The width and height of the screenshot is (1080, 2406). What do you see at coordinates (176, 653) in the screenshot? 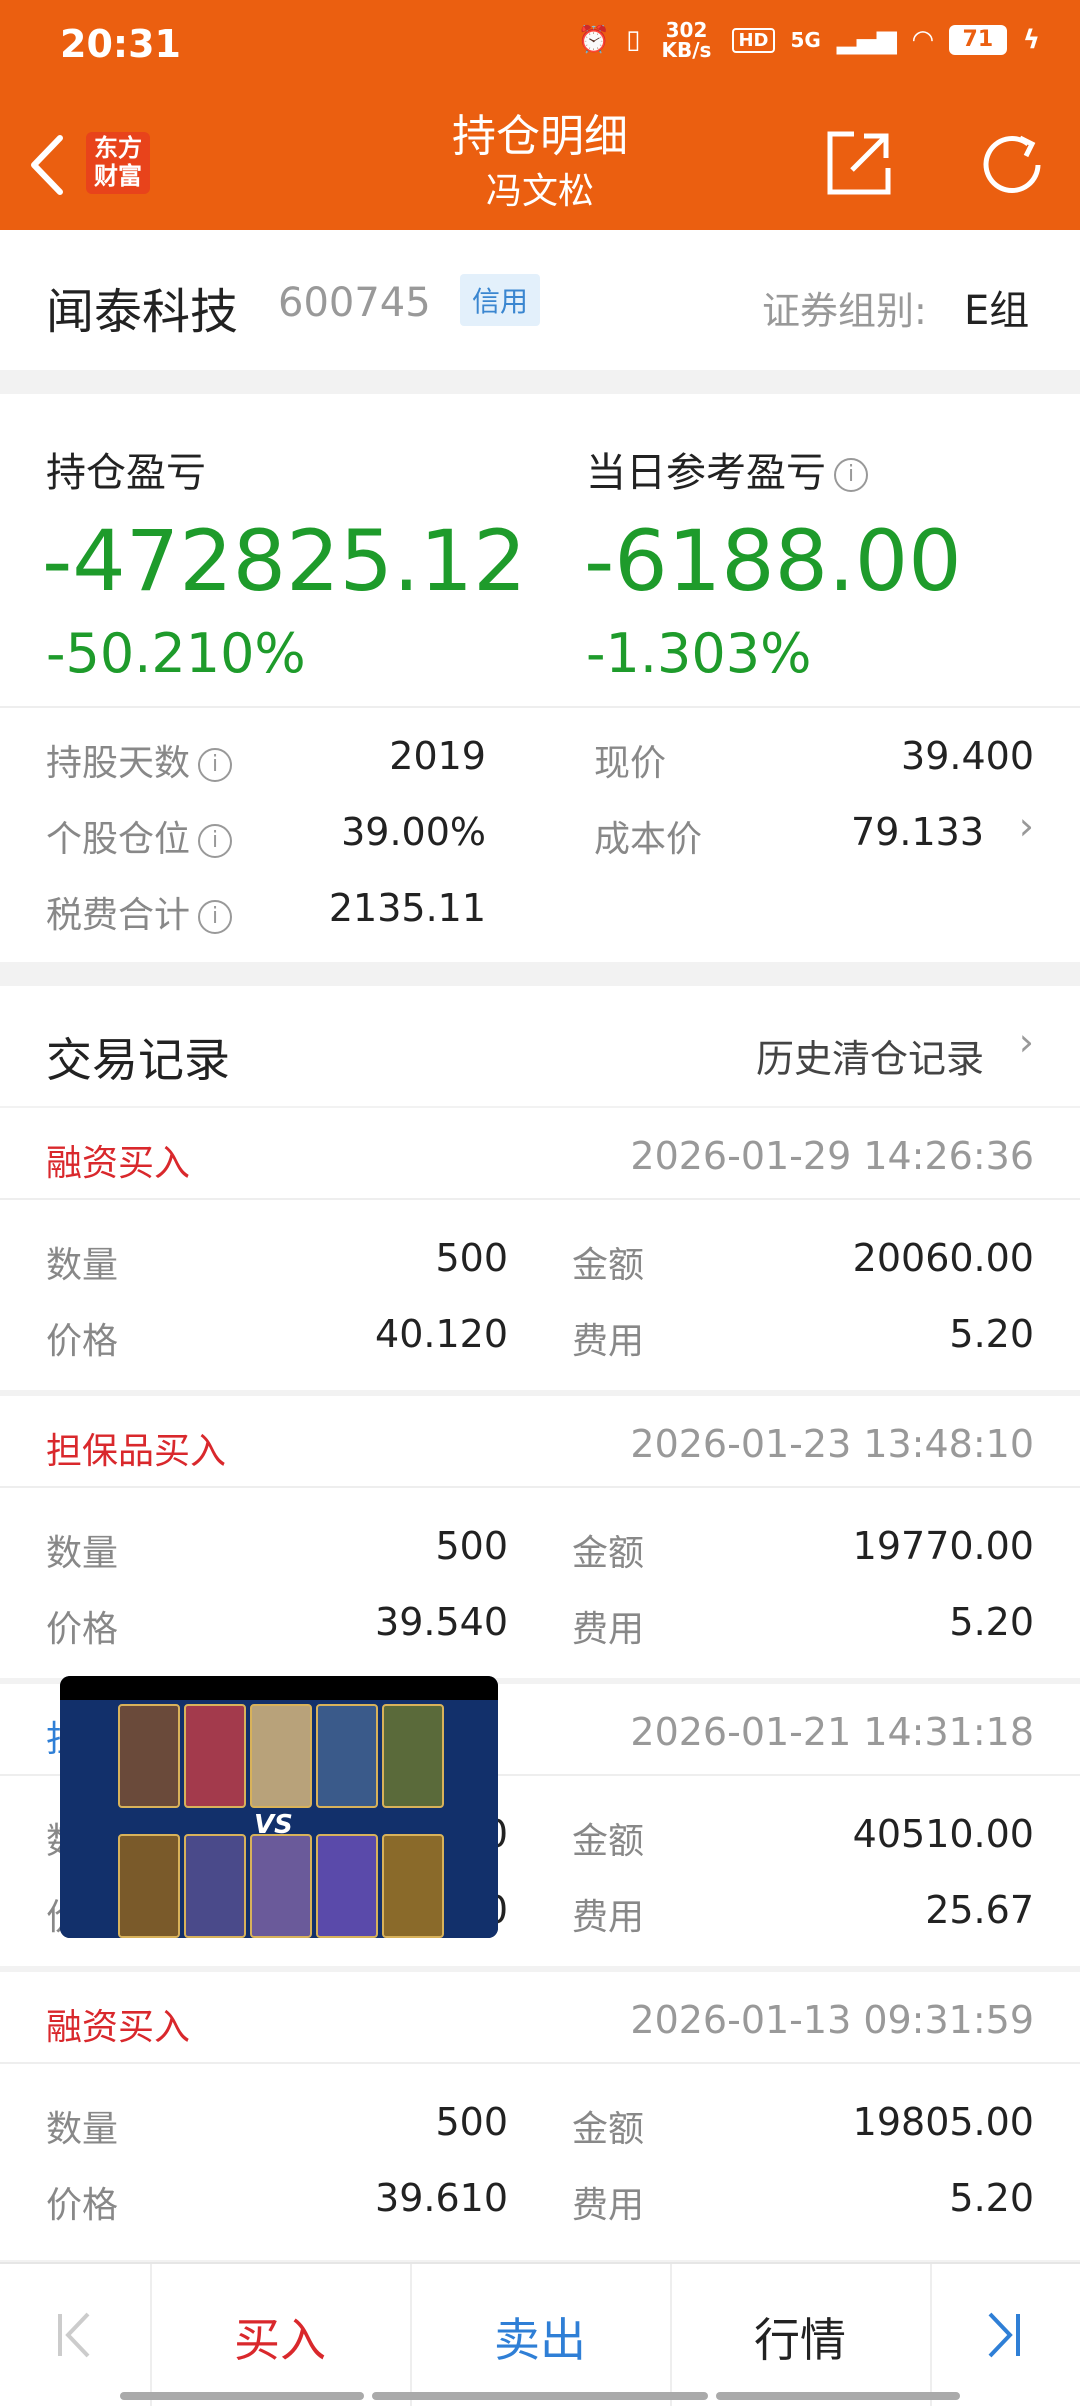
I see `hold-pl-pct: -50.210%` at bounding box center [176, 653].